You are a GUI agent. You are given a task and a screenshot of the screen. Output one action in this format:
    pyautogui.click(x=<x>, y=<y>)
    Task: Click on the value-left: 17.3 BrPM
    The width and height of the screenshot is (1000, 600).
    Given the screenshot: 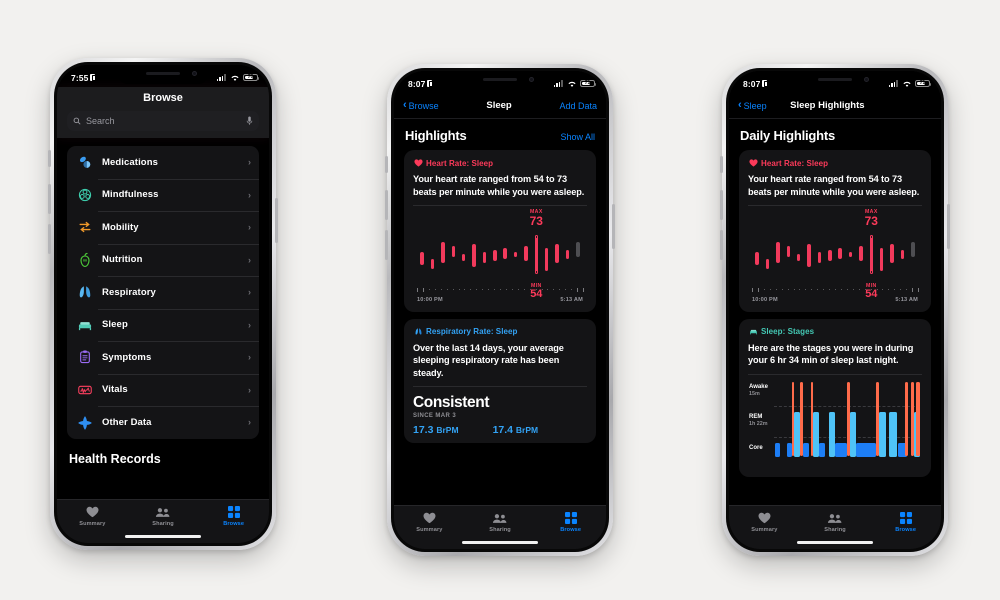 What is the action you would take?
    pyautogui.click(x=436, y=430)
    